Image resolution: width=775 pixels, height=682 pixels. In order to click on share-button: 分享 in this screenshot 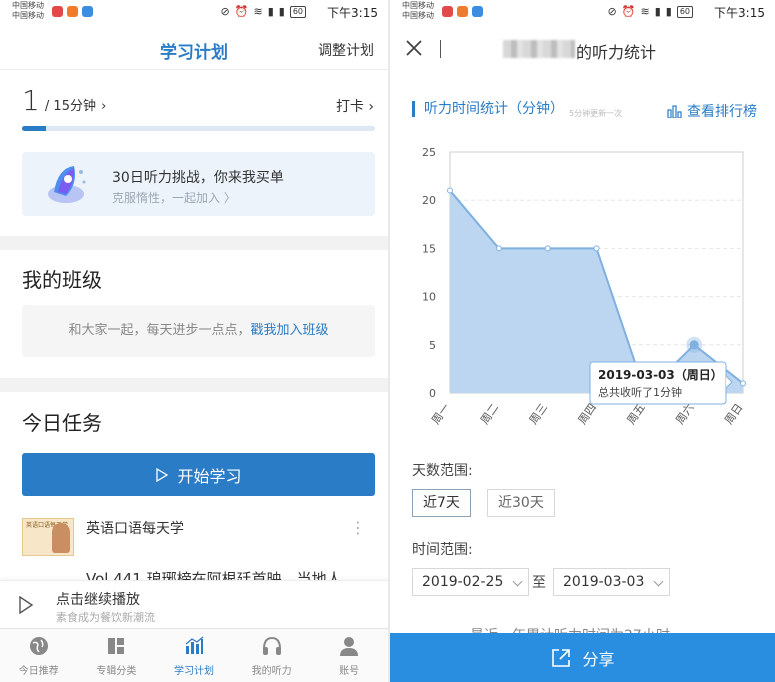, I will do `click(582, 657)`.